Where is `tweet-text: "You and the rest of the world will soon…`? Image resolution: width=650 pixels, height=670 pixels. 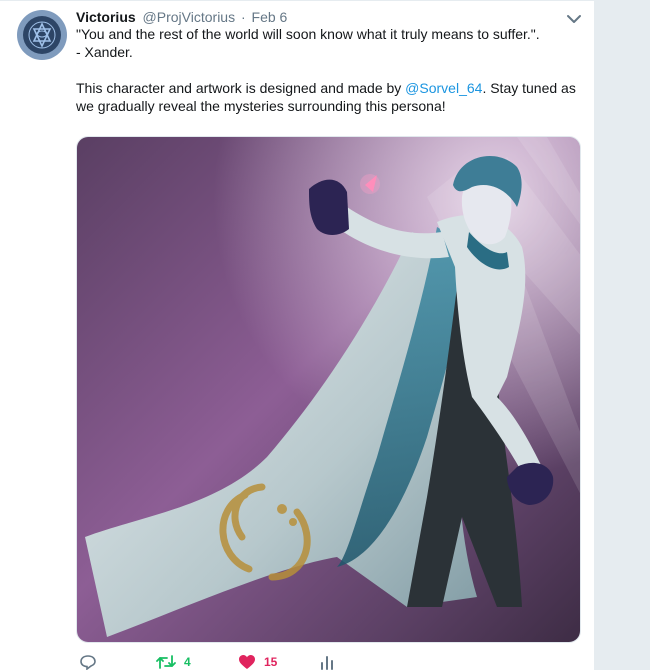 tweet-text: "You and the rest of the world will soon… is located at coordinates (328, 70).